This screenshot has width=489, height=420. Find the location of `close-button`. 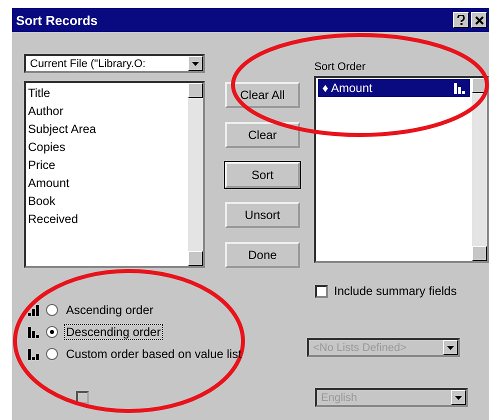

close-button is located at coordinates (479, 20).